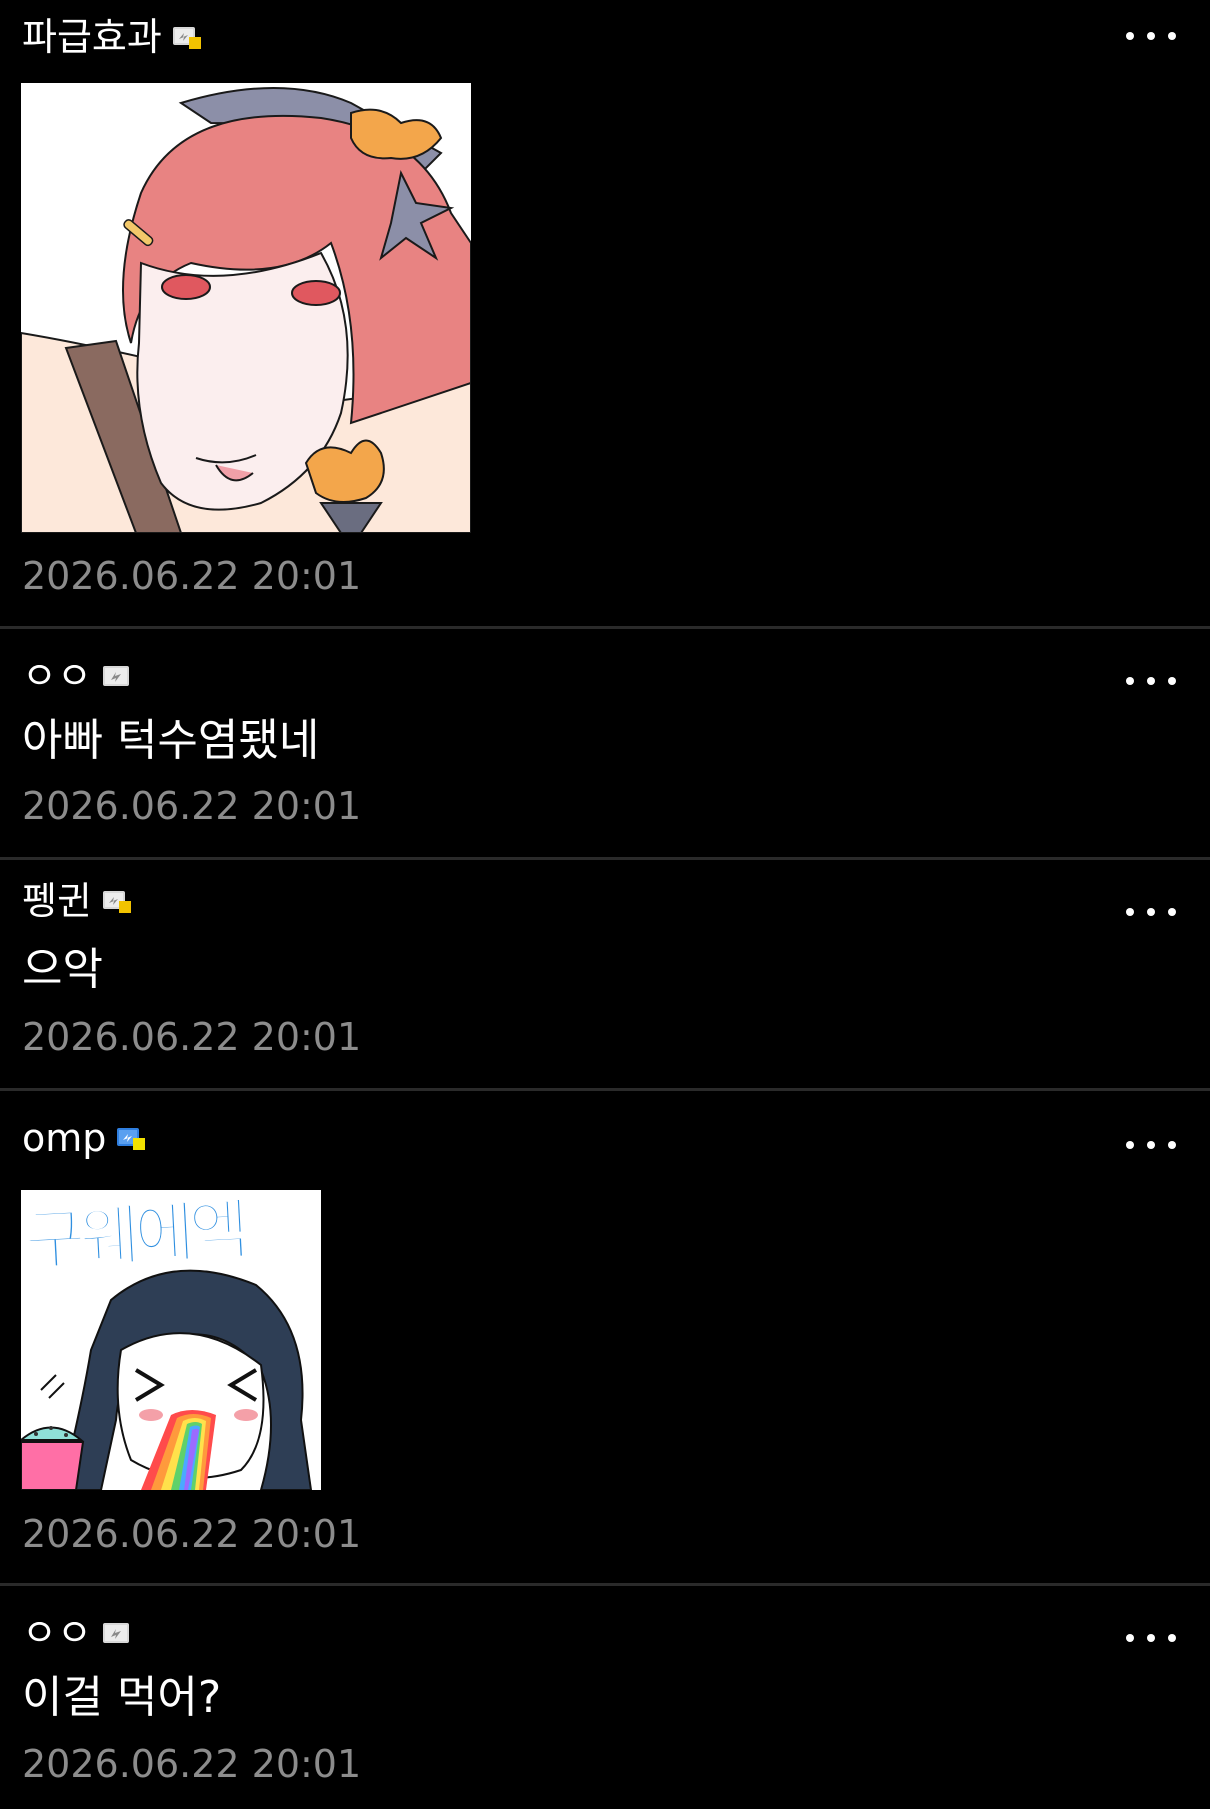 This screenshot has width=1210, height=1809. I want to click on comment-item: ㅇㅇ 아빠 턱수염됐네 2026.06.22 20:01, so click(605, 743).